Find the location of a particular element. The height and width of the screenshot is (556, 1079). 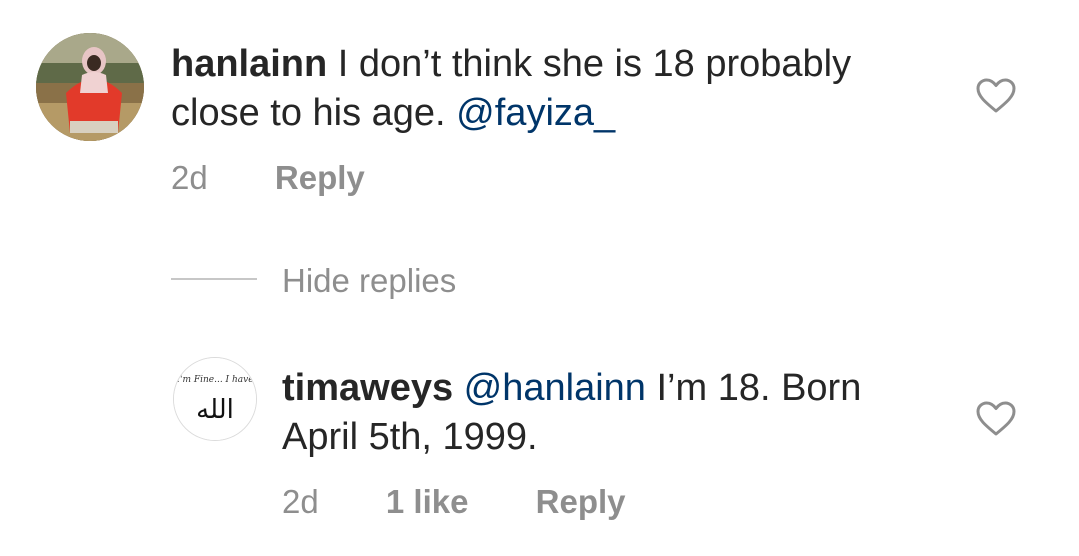

avatar-photo is located at coordinates (90, 87).